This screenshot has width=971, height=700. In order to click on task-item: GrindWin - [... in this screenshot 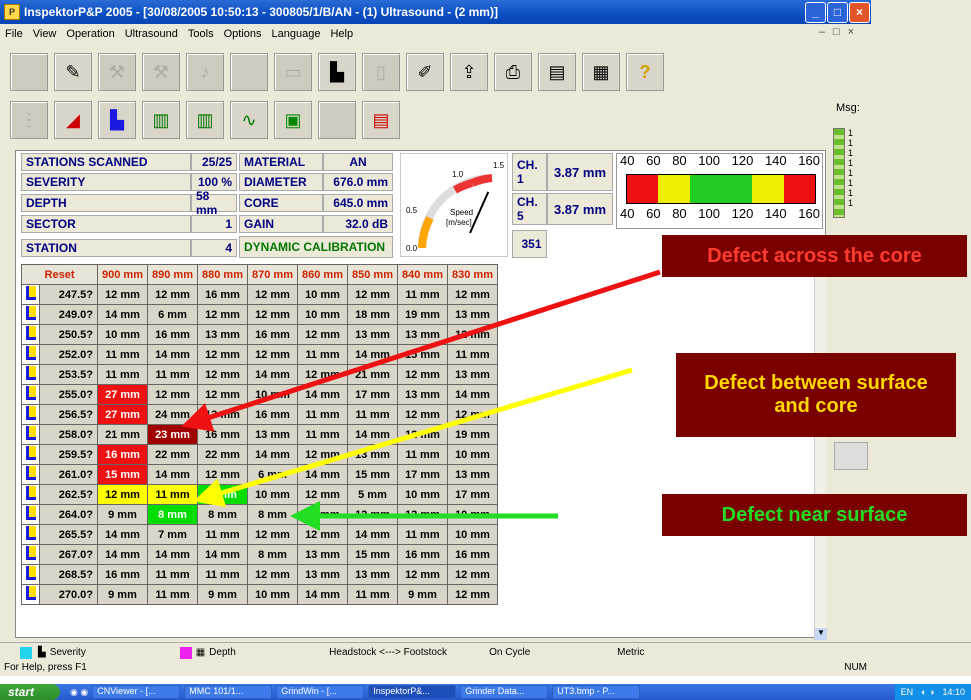, I will do `click(320, 692)`.